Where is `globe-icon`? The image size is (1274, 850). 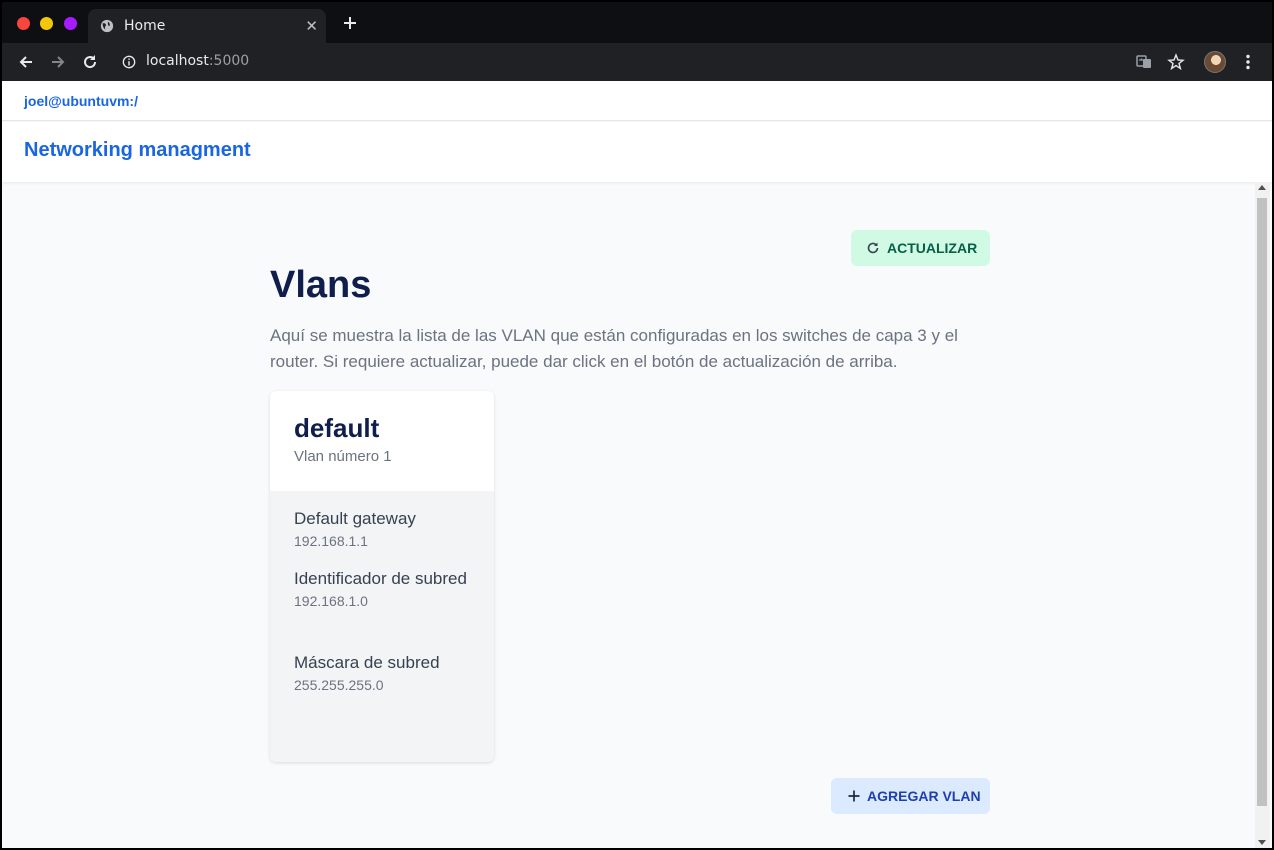 globe-icon is located at coordinates (107, 26).